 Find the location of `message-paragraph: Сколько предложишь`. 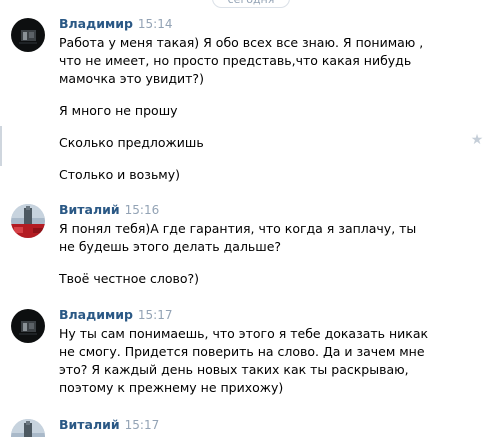

message-paragraph: Сколько предложишь is located at coordinates (131, 142).